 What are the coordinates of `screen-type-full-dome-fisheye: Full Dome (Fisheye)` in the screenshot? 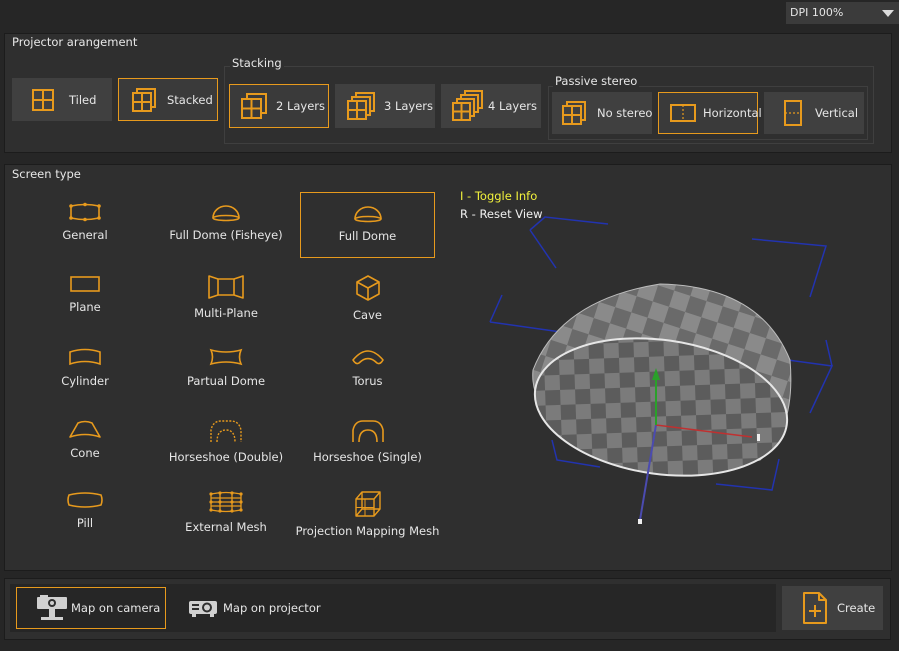 It's located at (226, 227).